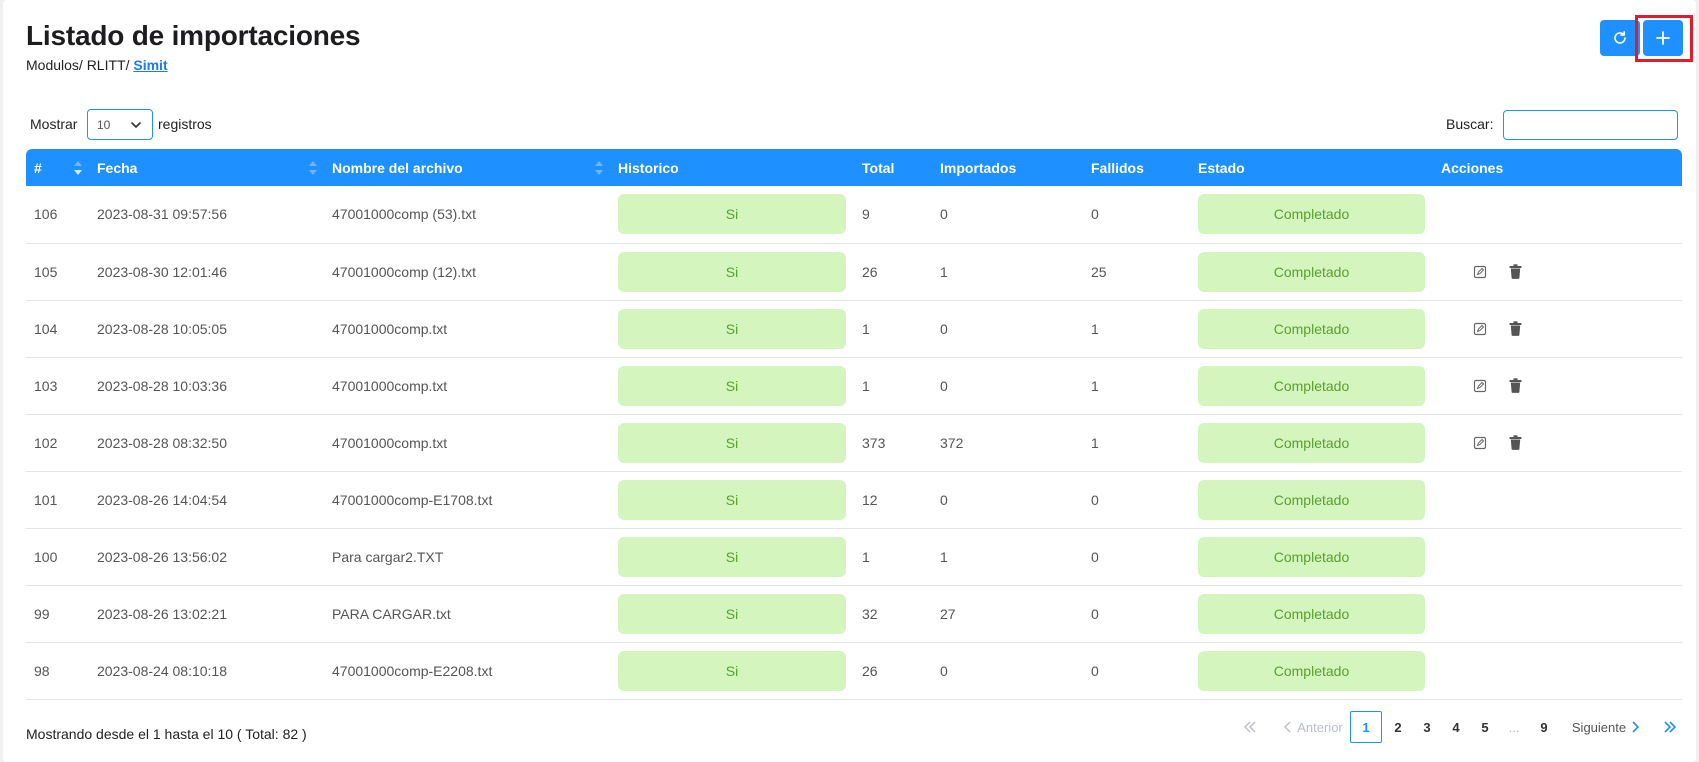 The height and width of the screenshot is (762, 1699). I want to click on cell-archivo: 47001000comp.txt, so click(390, 385).